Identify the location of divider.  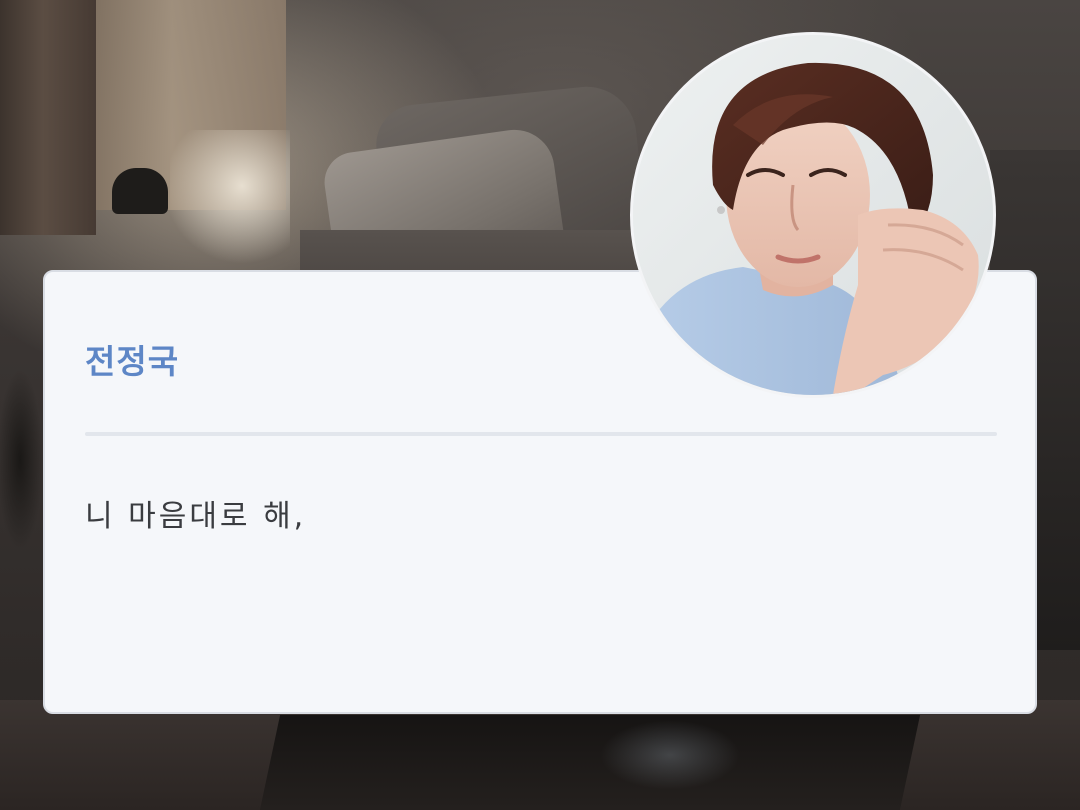
(541, 434).